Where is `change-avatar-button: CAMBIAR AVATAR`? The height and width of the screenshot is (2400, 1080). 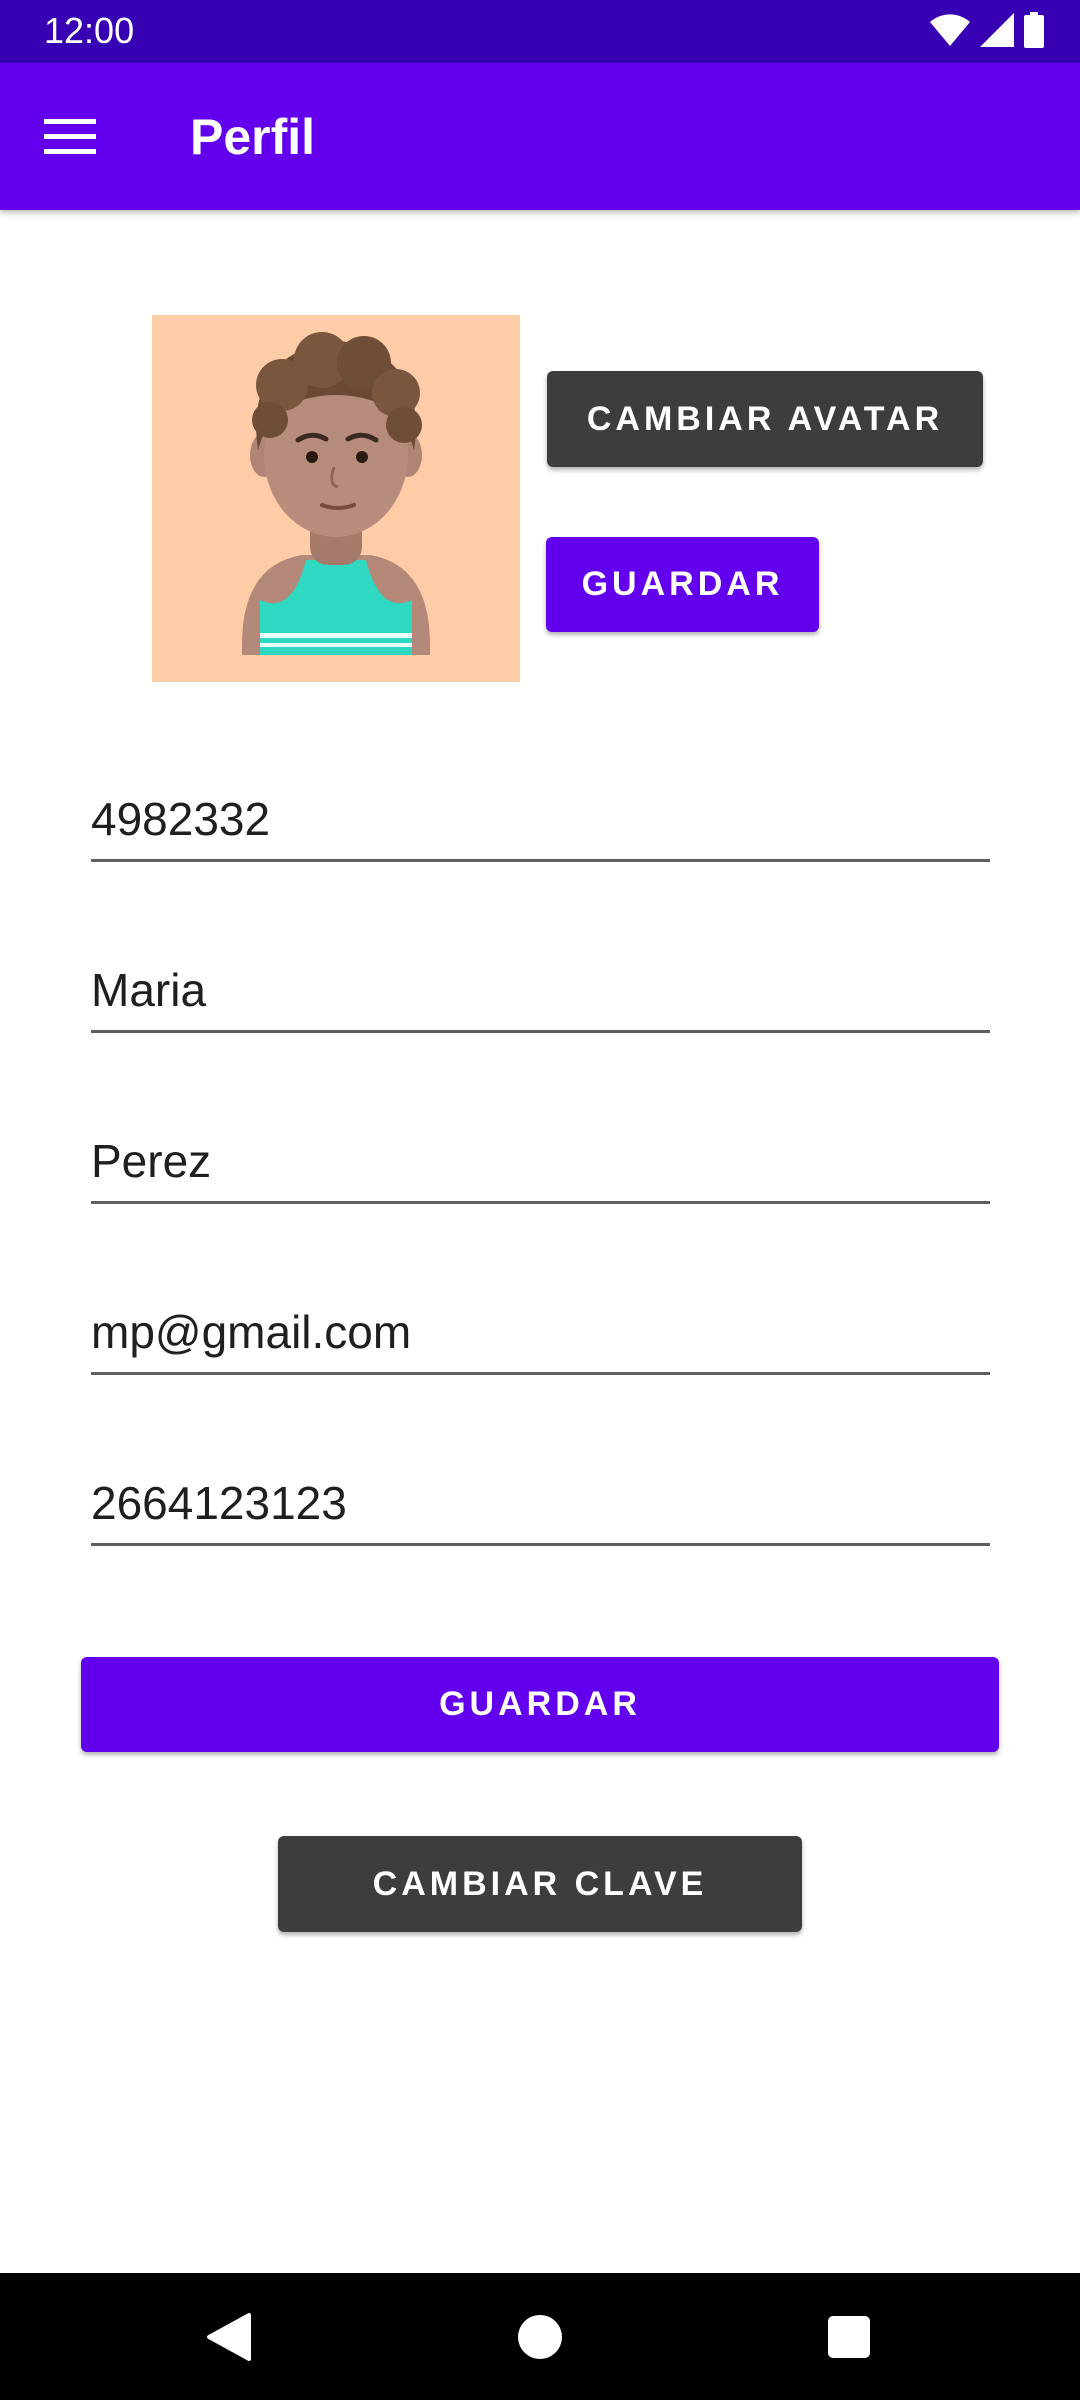
change-avatar-button: CAMBIAR AVATAR is located at coordinates (765, 419).